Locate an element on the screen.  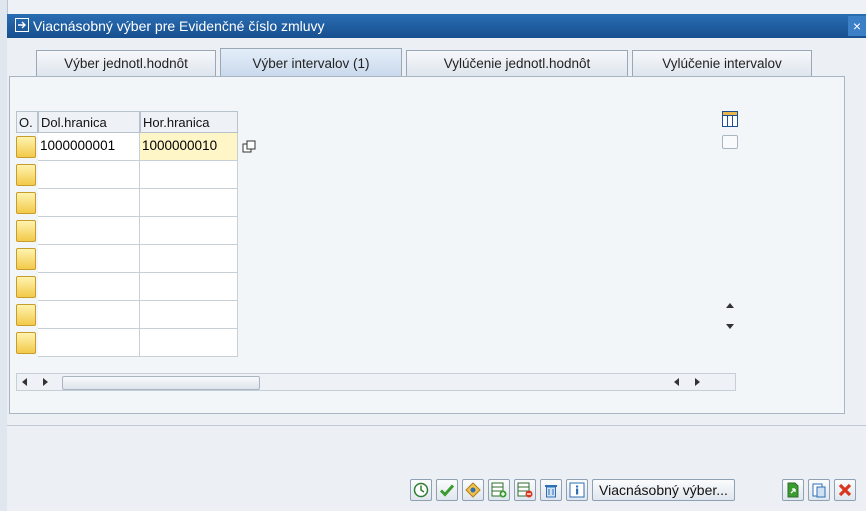
upload-icon is located at coordinates (793, 490).